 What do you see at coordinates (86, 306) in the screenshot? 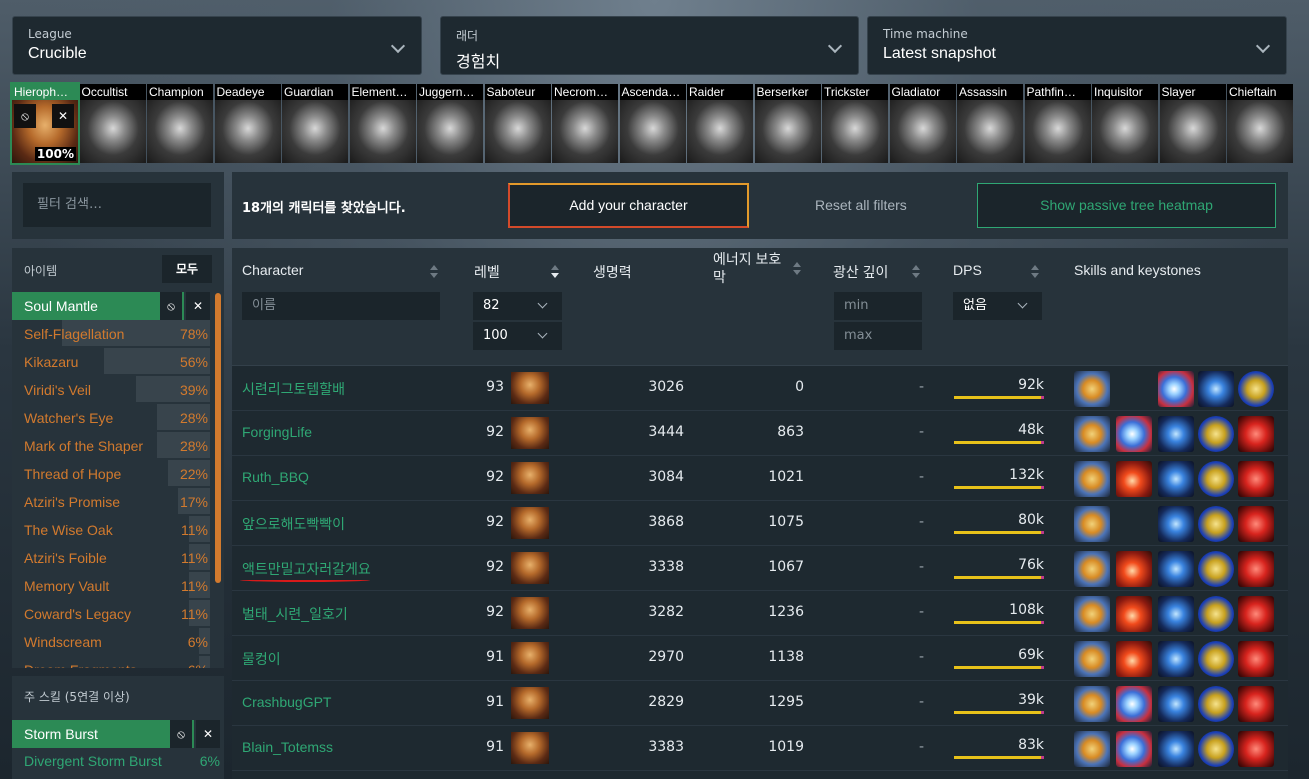
I see `selected-item-label: Soul Mantle` at bounding box center [86, 306].